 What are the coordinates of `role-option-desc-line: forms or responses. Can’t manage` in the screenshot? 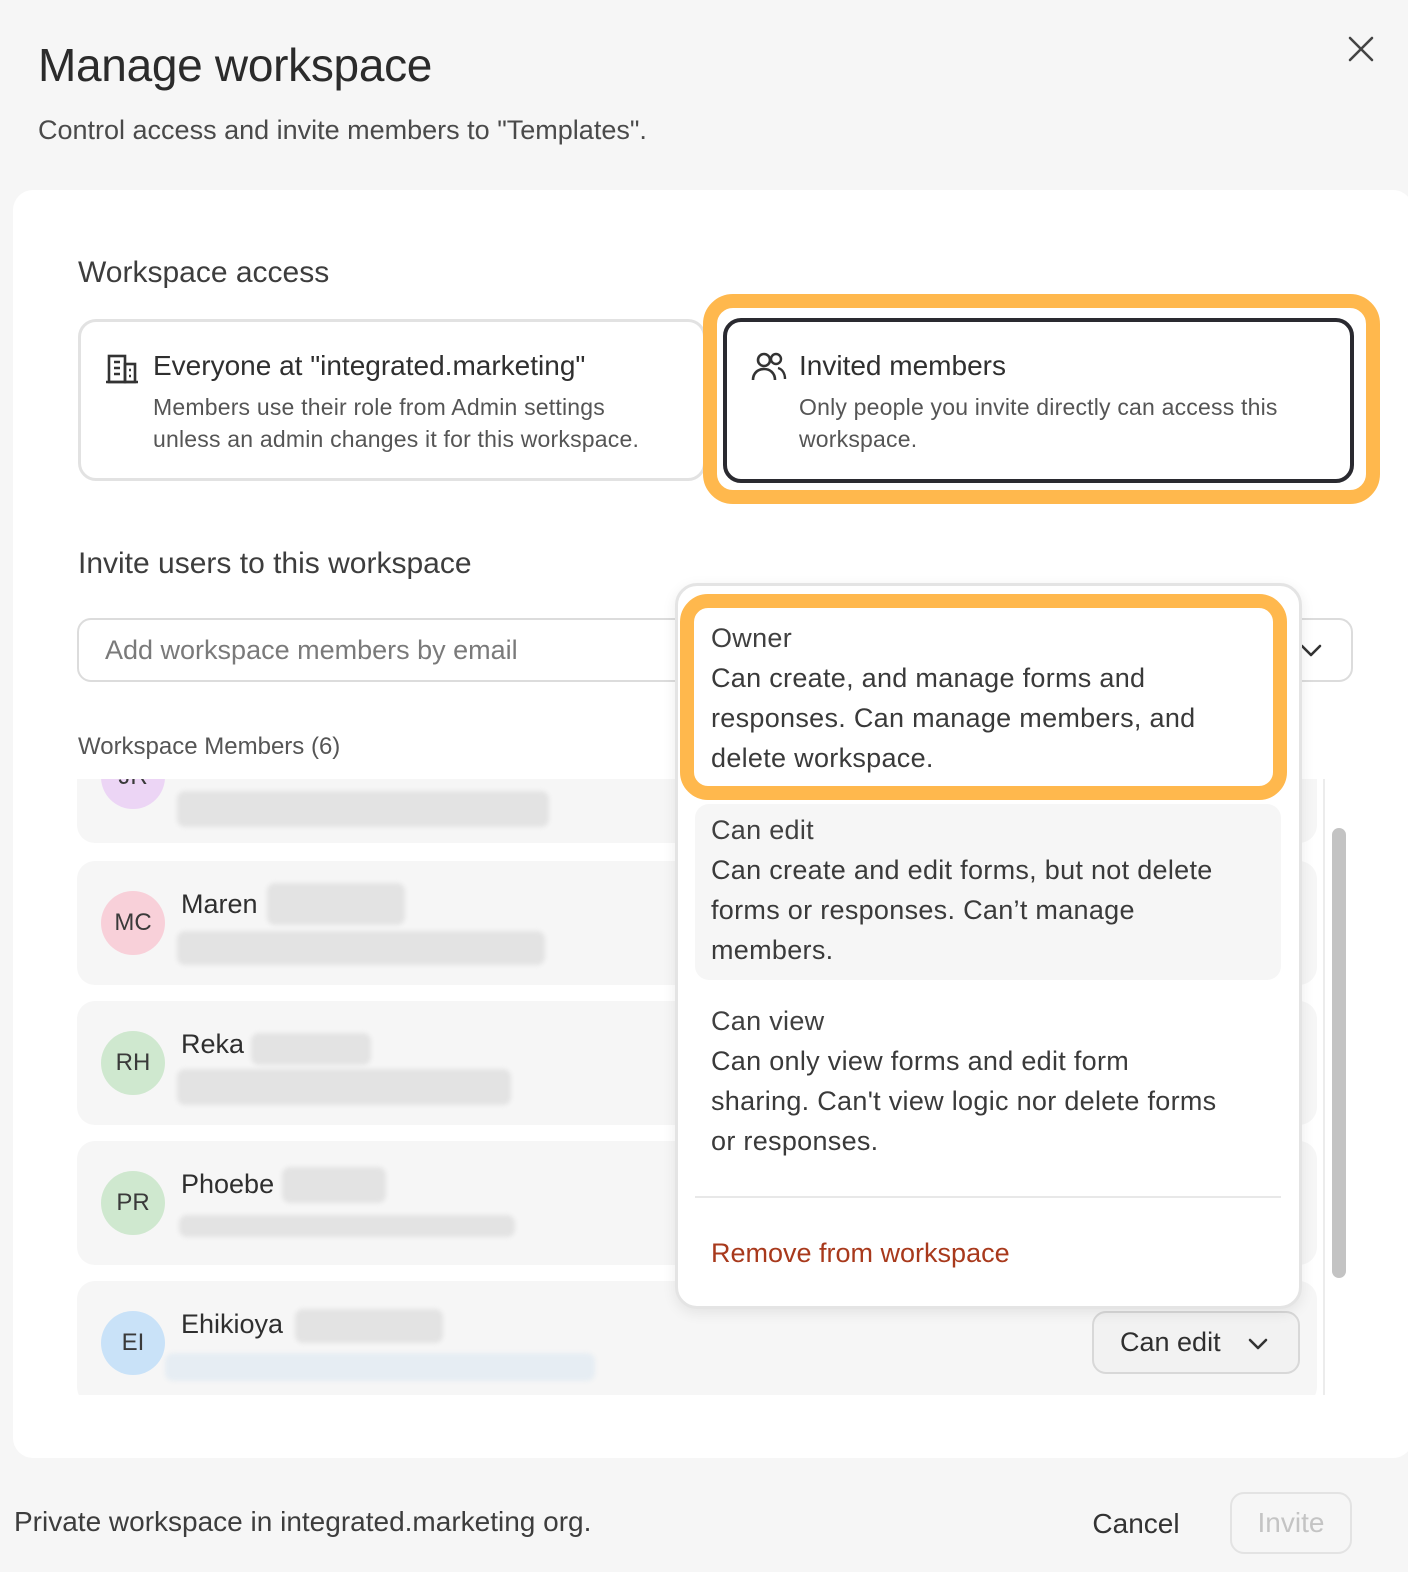 It's located at (923, 910).